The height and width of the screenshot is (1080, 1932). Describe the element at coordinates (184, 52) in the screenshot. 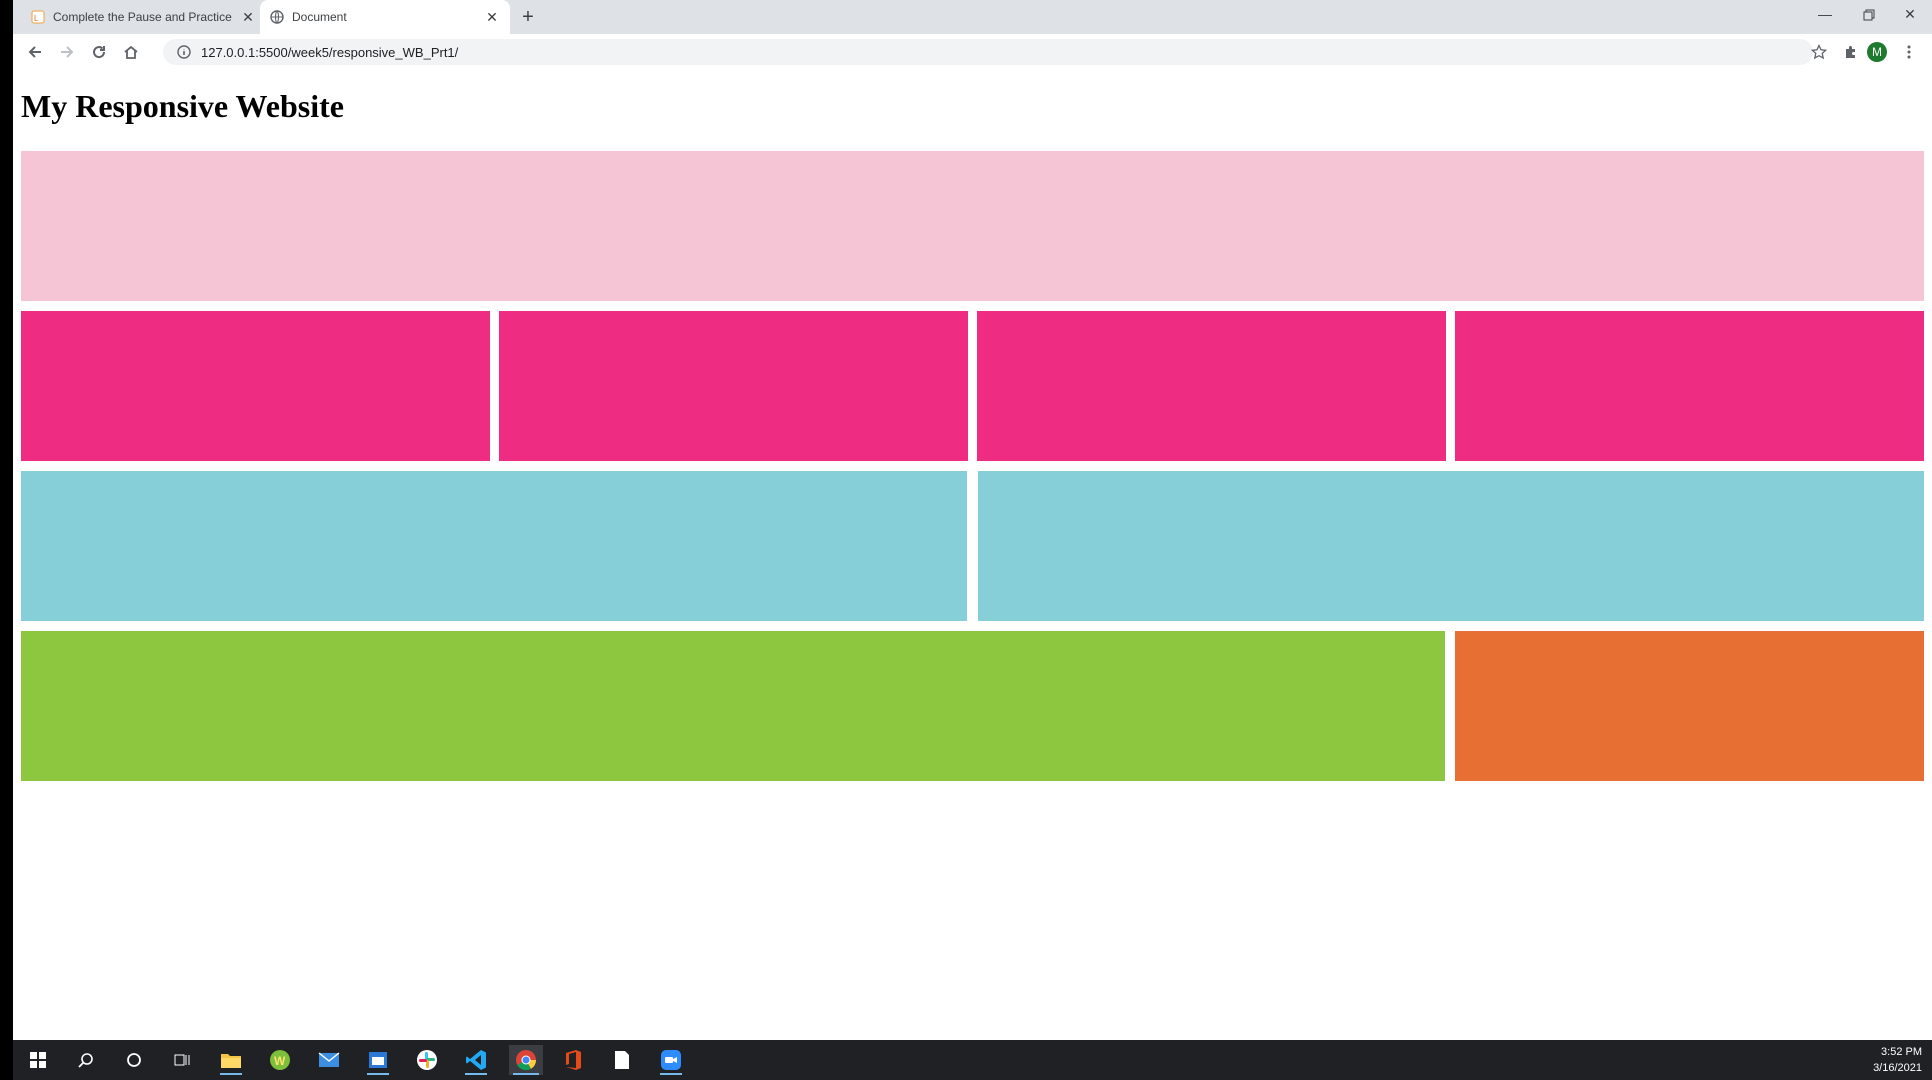

I see `site-info-icon` at that location.